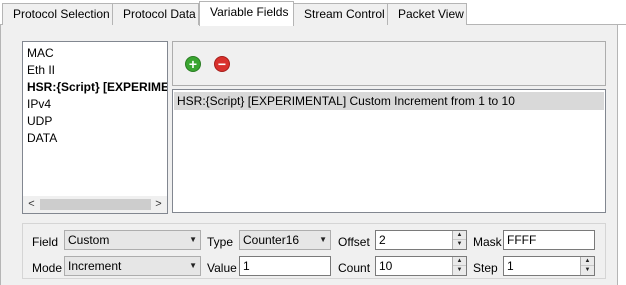 The width and height of the screenshot is (626, 285). I want to click on type-select-value: Counter16, so click(271, 240).